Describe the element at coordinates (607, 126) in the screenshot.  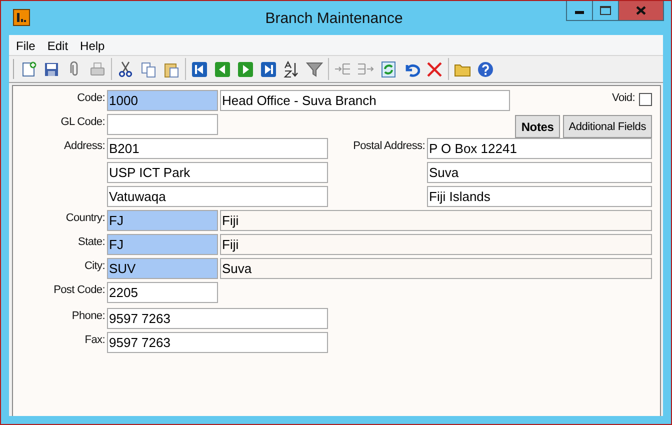
I see `additional-fields-button: Additional Fields` at that location.